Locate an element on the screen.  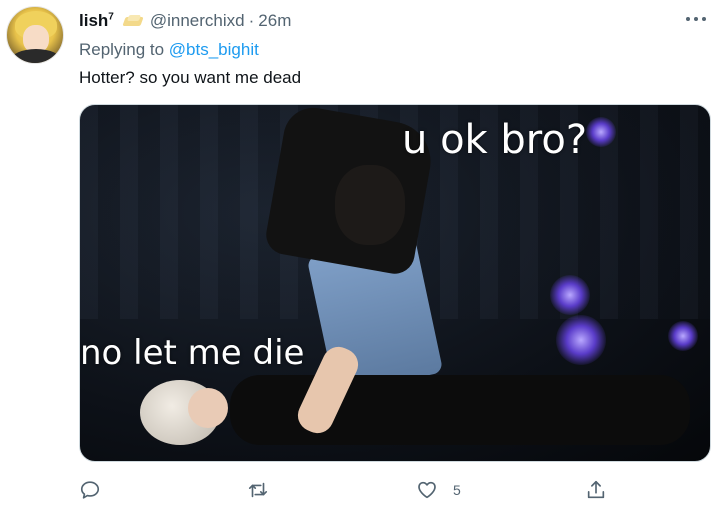
more-options-icon is located at coordinates (696, 19).